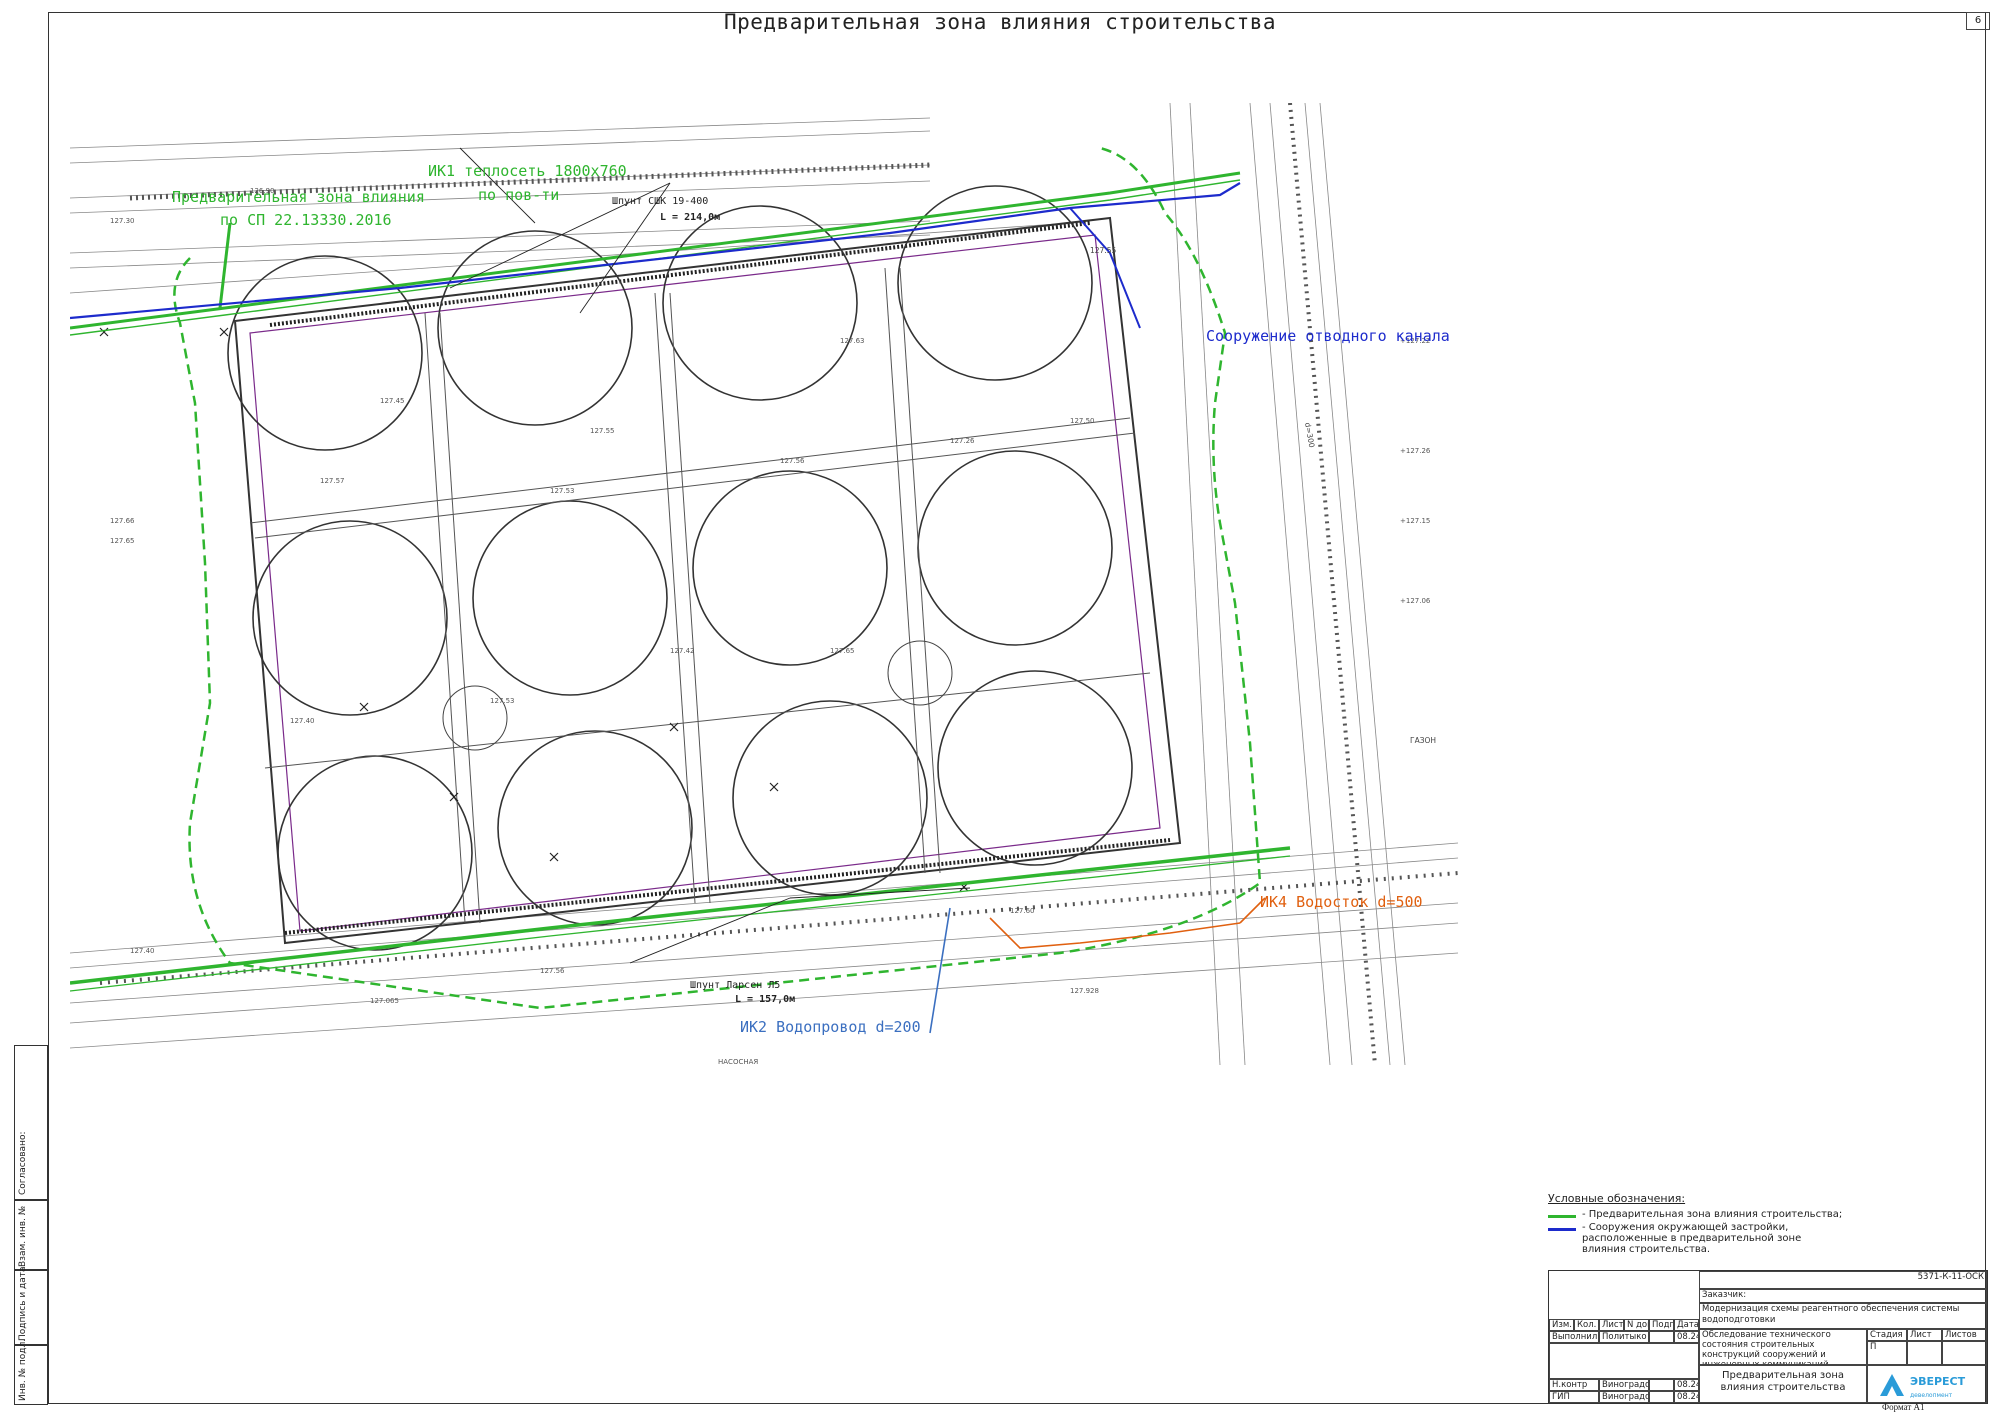  What do you see at coordinates (1415, 521) in the screenshot?
I see `svg-text: +127.15` at bounding box center [1415, 521].